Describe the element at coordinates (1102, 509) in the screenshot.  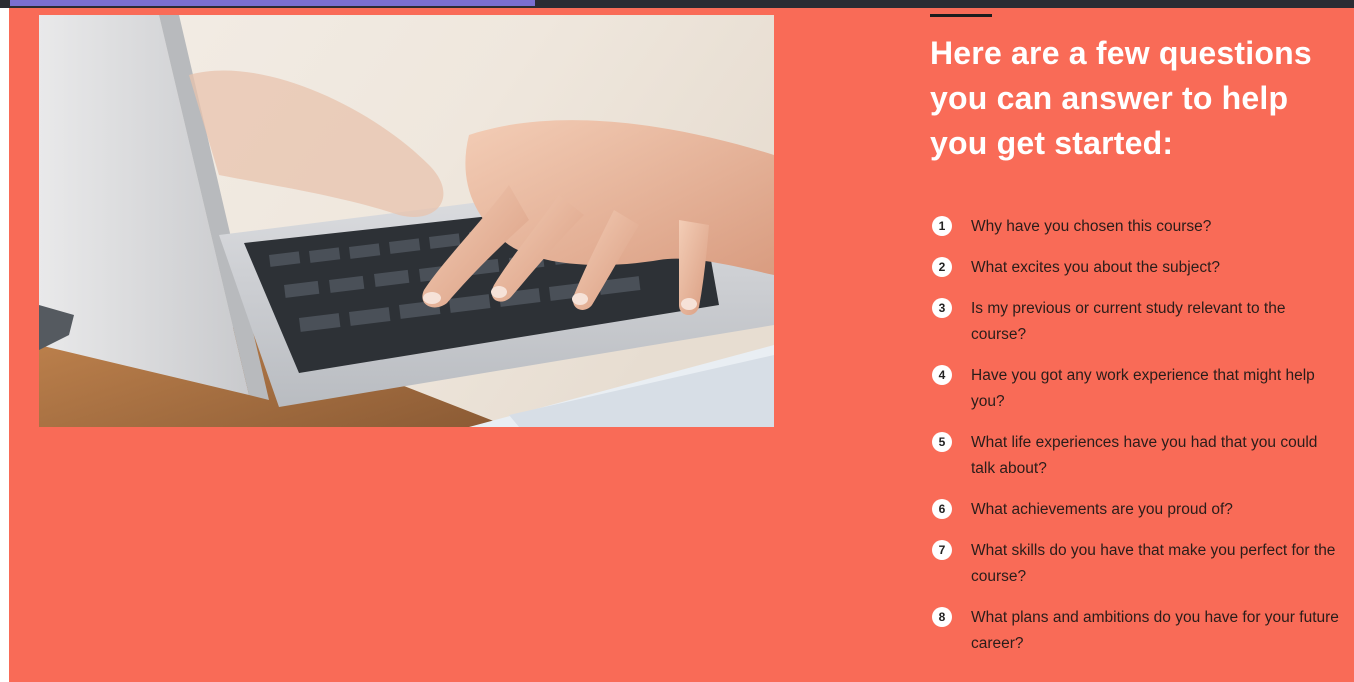
I see `question-text: What achievements are you proud of?` at that location.